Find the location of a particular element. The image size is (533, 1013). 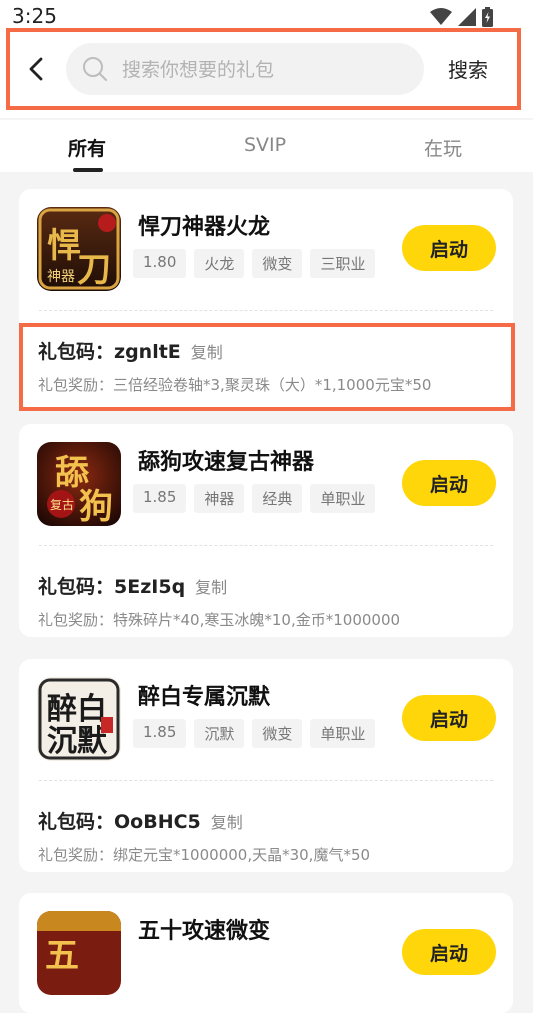

svg-text: 刀 is located at coordinates (94, 270).